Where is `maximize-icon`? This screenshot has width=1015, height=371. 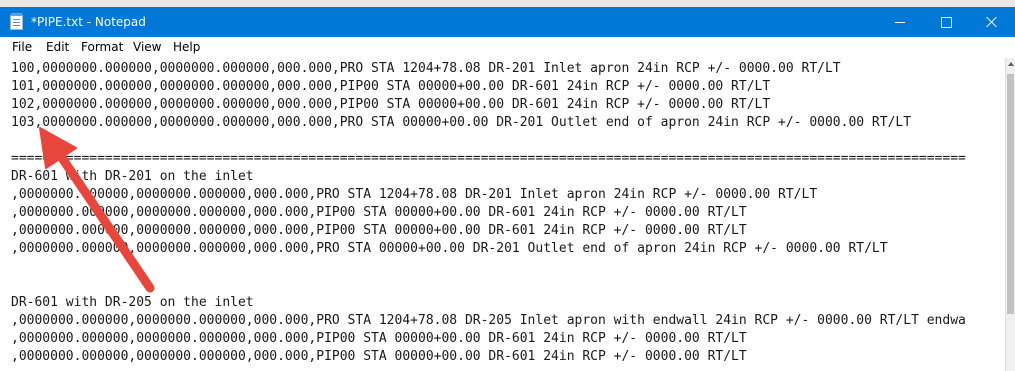
maximize-icon is located at coordinates (946, 22).